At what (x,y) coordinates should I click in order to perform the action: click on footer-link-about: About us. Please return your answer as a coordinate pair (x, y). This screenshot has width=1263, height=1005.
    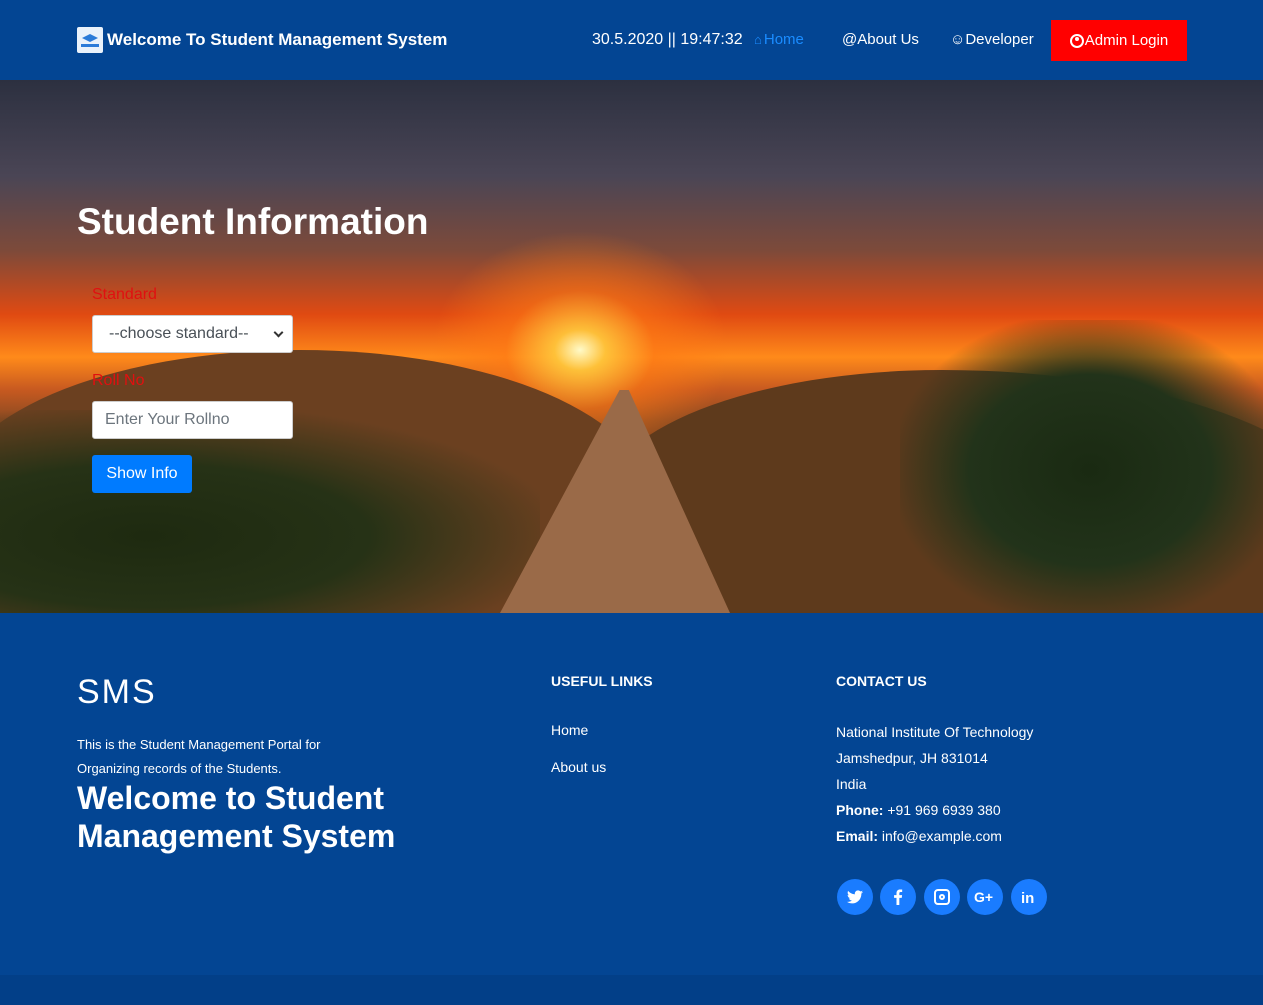
    Looking at the image, I should click on (578, 767).